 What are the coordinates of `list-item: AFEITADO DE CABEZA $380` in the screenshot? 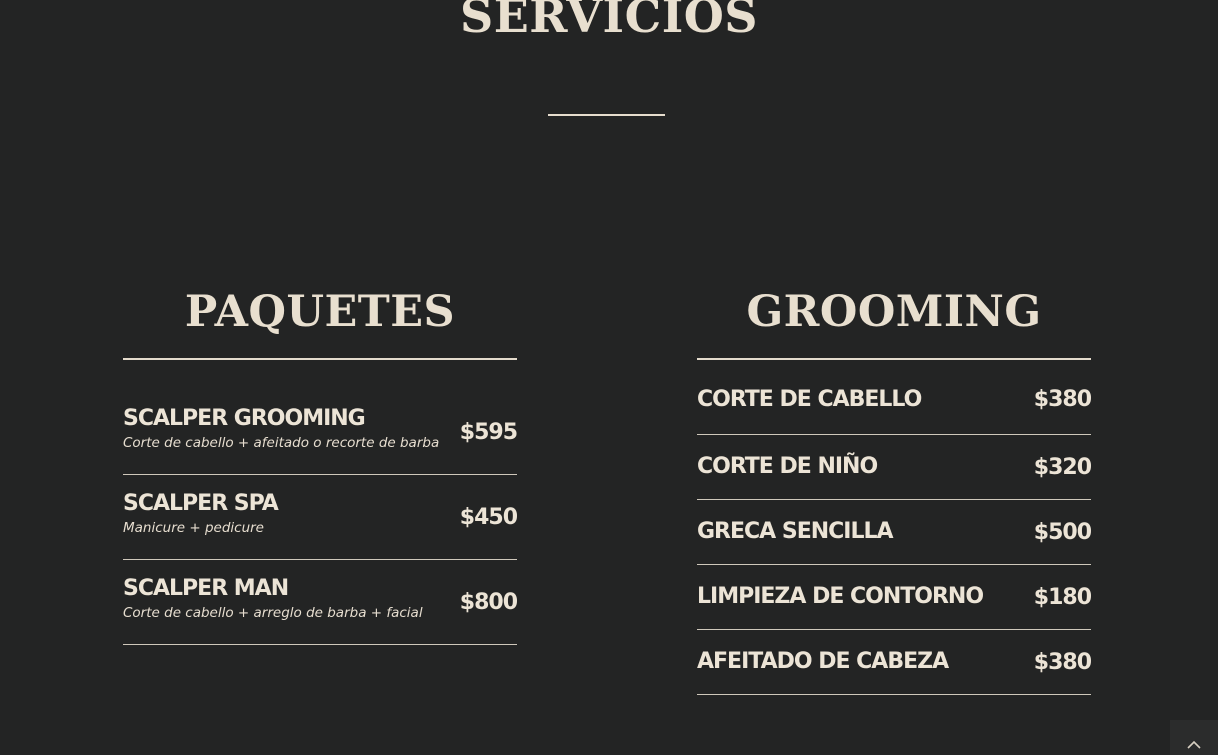 It's located at (894, 662).